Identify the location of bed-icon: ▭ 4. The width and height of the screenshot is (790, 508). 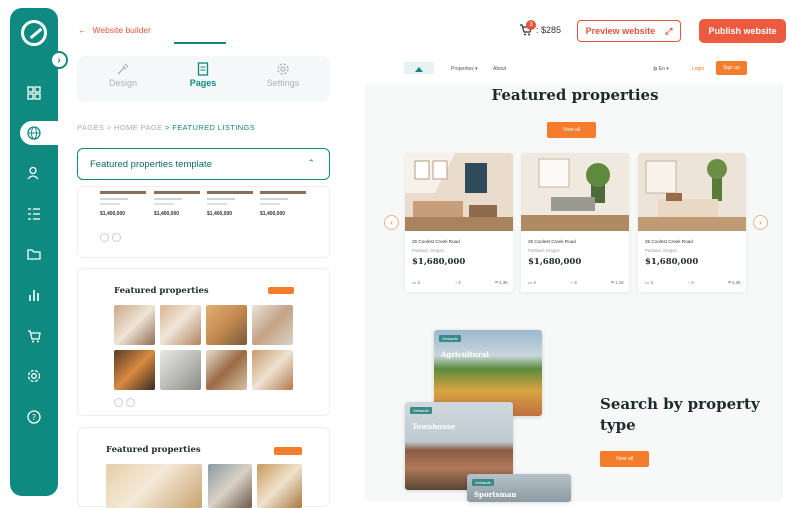
(532, 282).